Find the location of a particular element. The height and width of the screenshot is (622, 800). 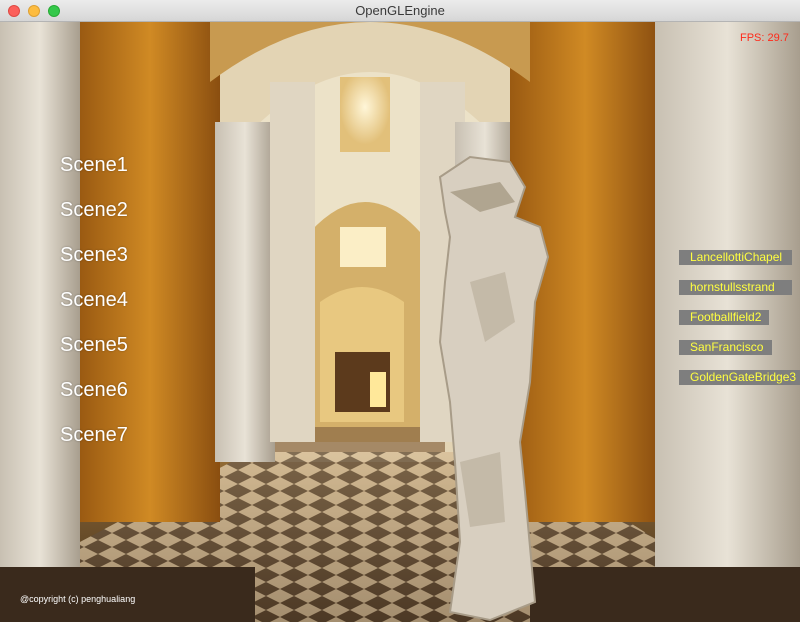

scene-3-button: Scene3 is located at coordinates (94, 255).